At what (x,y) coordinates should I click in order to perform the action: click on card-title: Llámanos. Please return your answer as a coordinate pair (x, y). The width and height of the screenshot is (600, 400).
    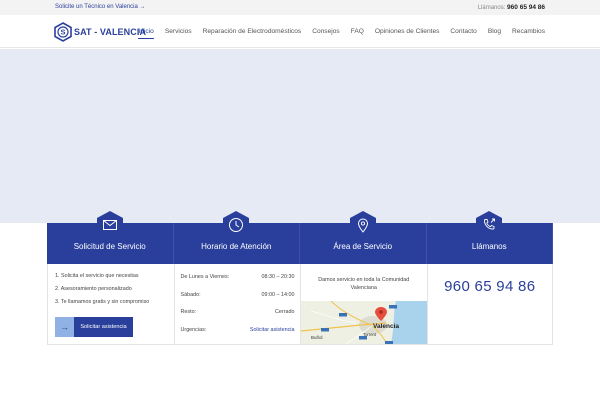
    Looking at the image, I should click on (489, 246).